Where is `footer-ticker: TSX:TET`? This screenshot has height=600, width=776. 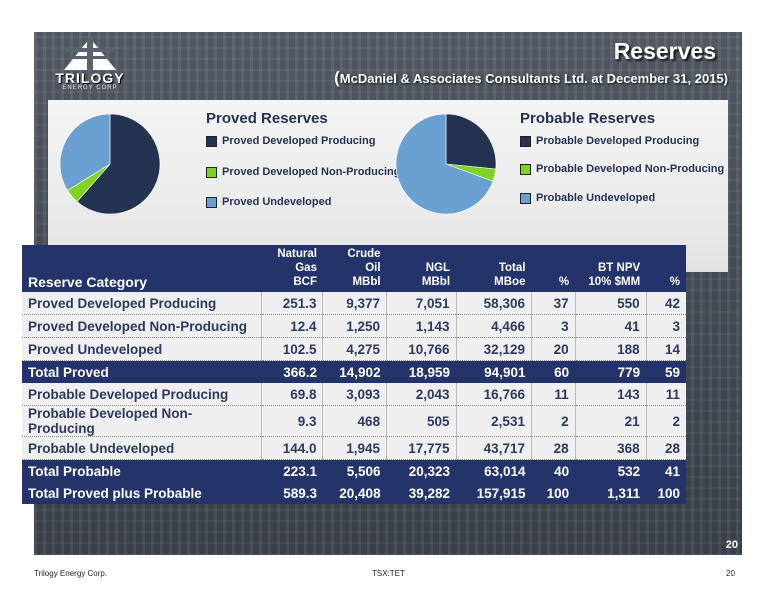 footer-ticker: TSX:TET is located at coordinates (388, 573).